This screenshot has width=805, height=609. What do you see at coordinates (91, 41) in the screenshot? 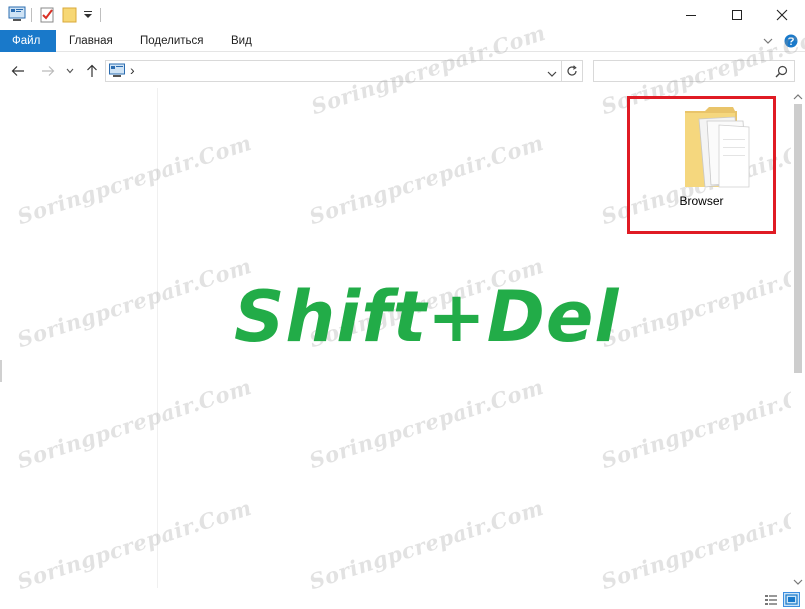
I see `tab-home: Главная` at bounding box center [91, 41].